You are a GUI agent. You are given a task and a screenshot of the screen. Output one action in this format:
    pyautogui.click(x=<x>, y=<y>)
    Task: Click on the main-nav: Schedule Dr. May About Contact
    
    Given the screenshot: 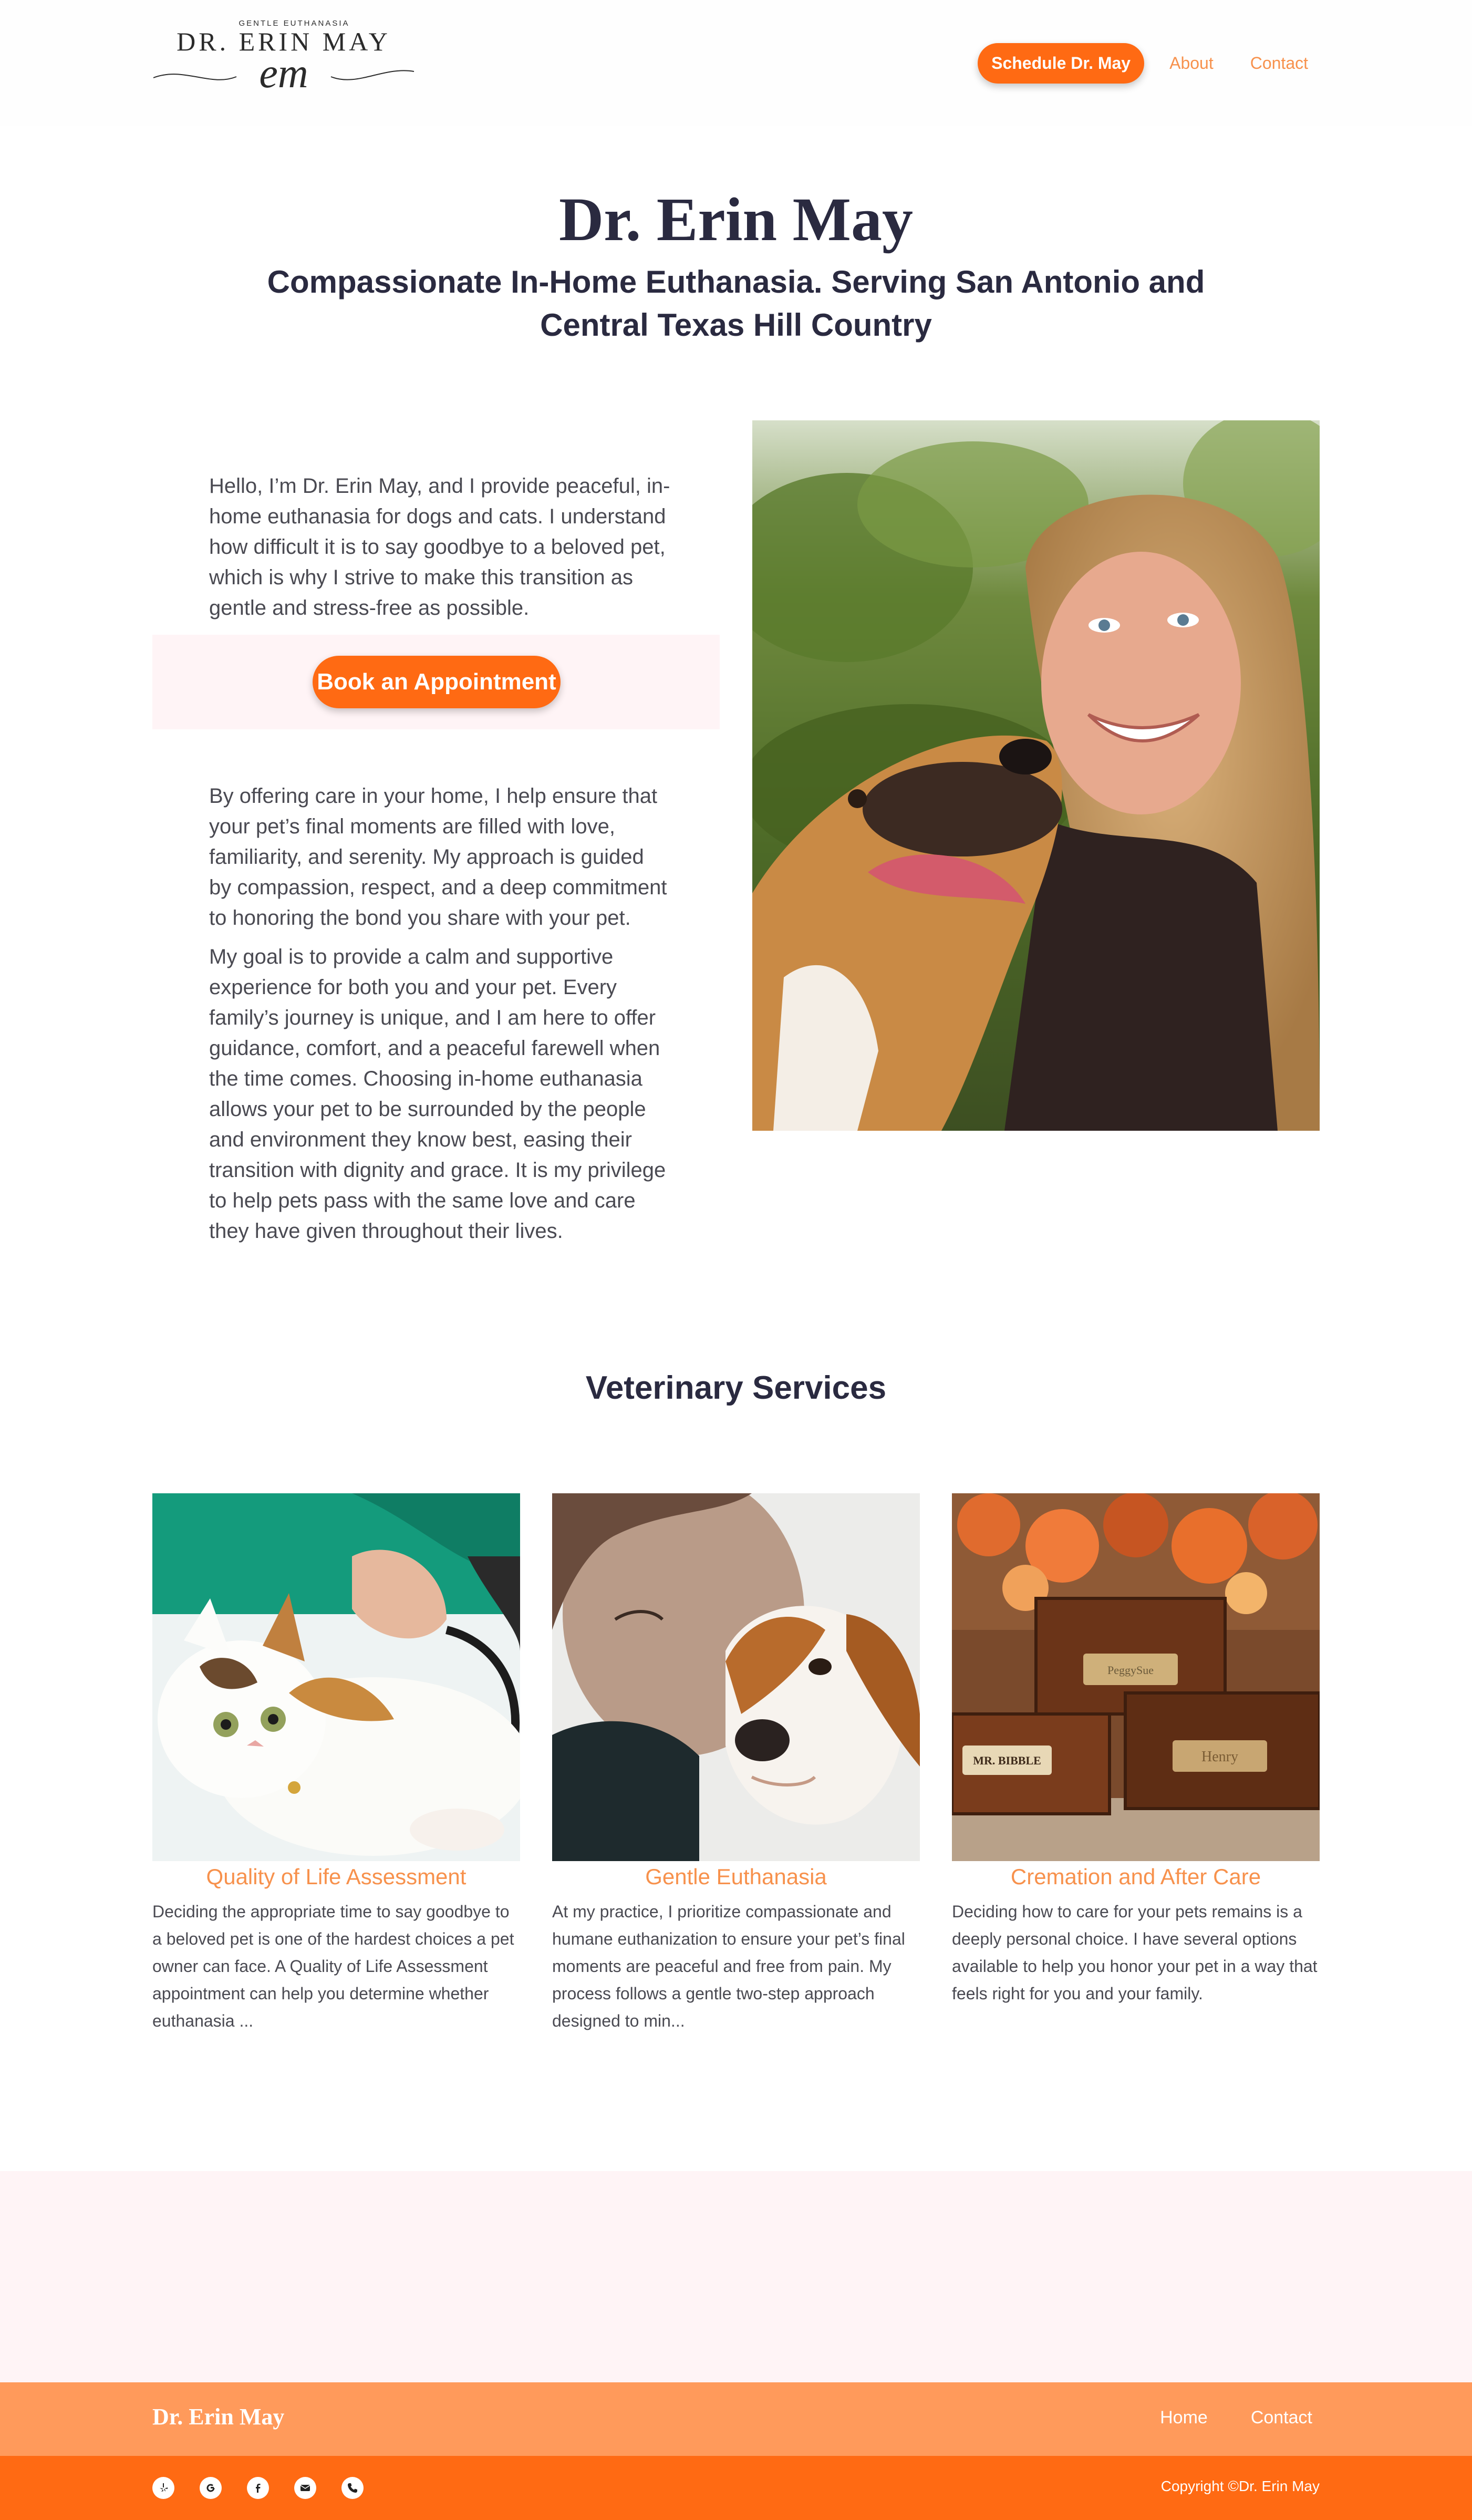 What is the action you would take?
    pyautogui.click(x=1149, y=63)
    